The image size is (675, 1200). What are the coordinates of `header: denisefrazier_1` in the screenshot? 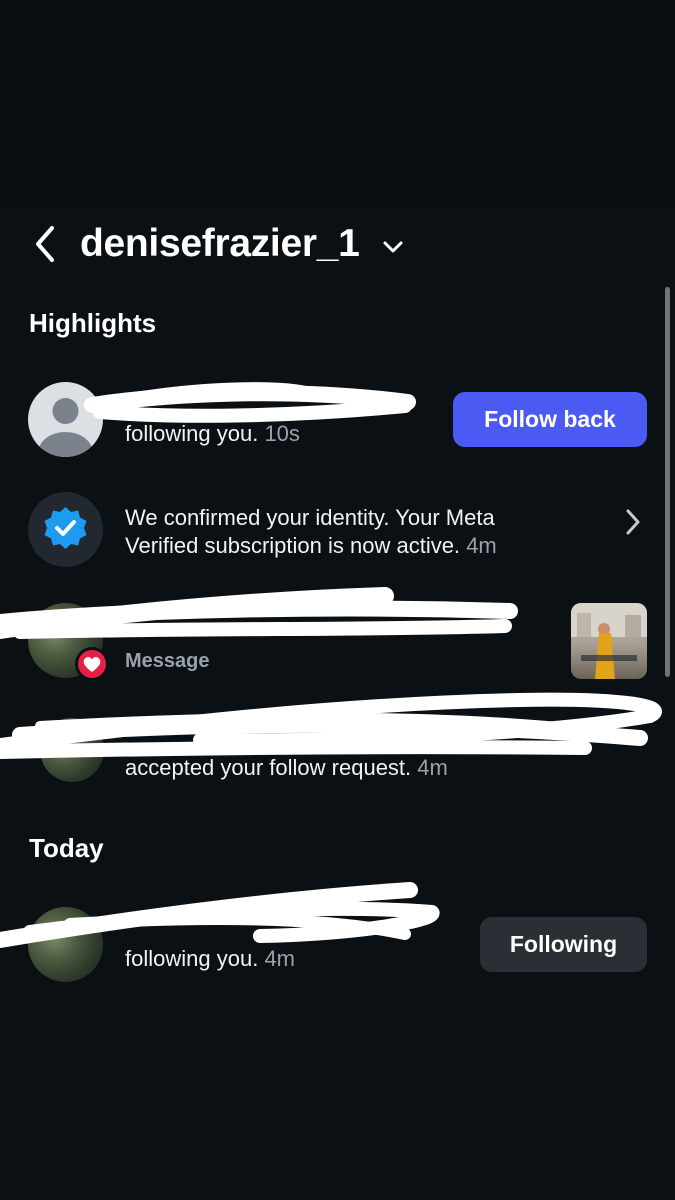 It's located at (337, 246).